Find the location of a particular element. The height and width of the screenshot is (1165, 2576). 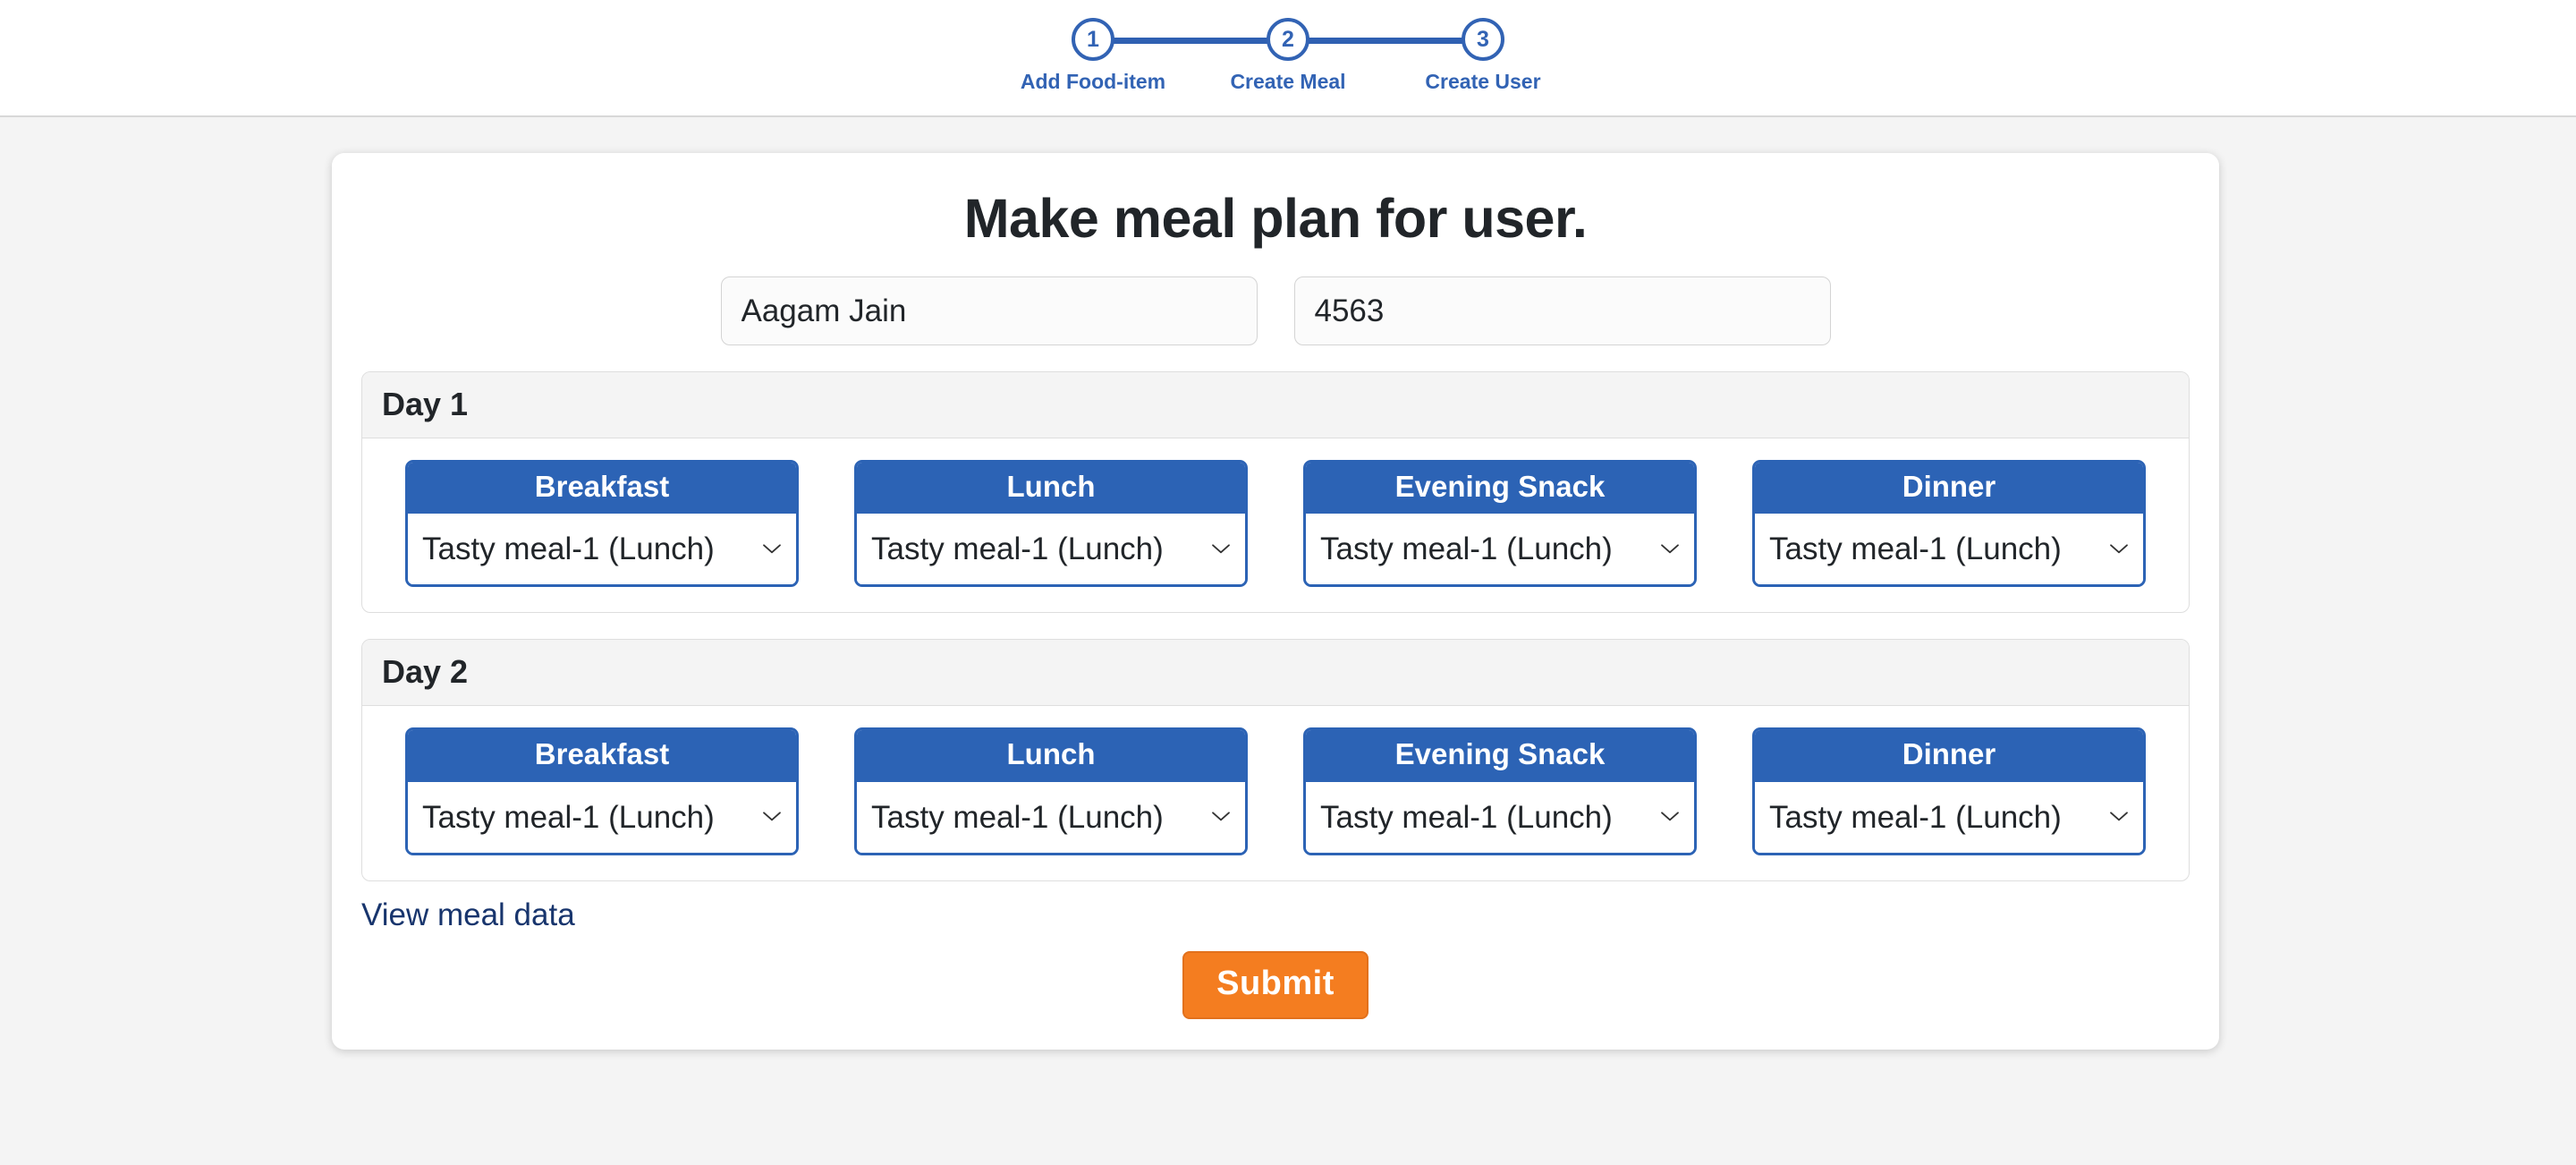

stepper-step-1: 1 Add Food-item is located at coordinates (1142, 47).